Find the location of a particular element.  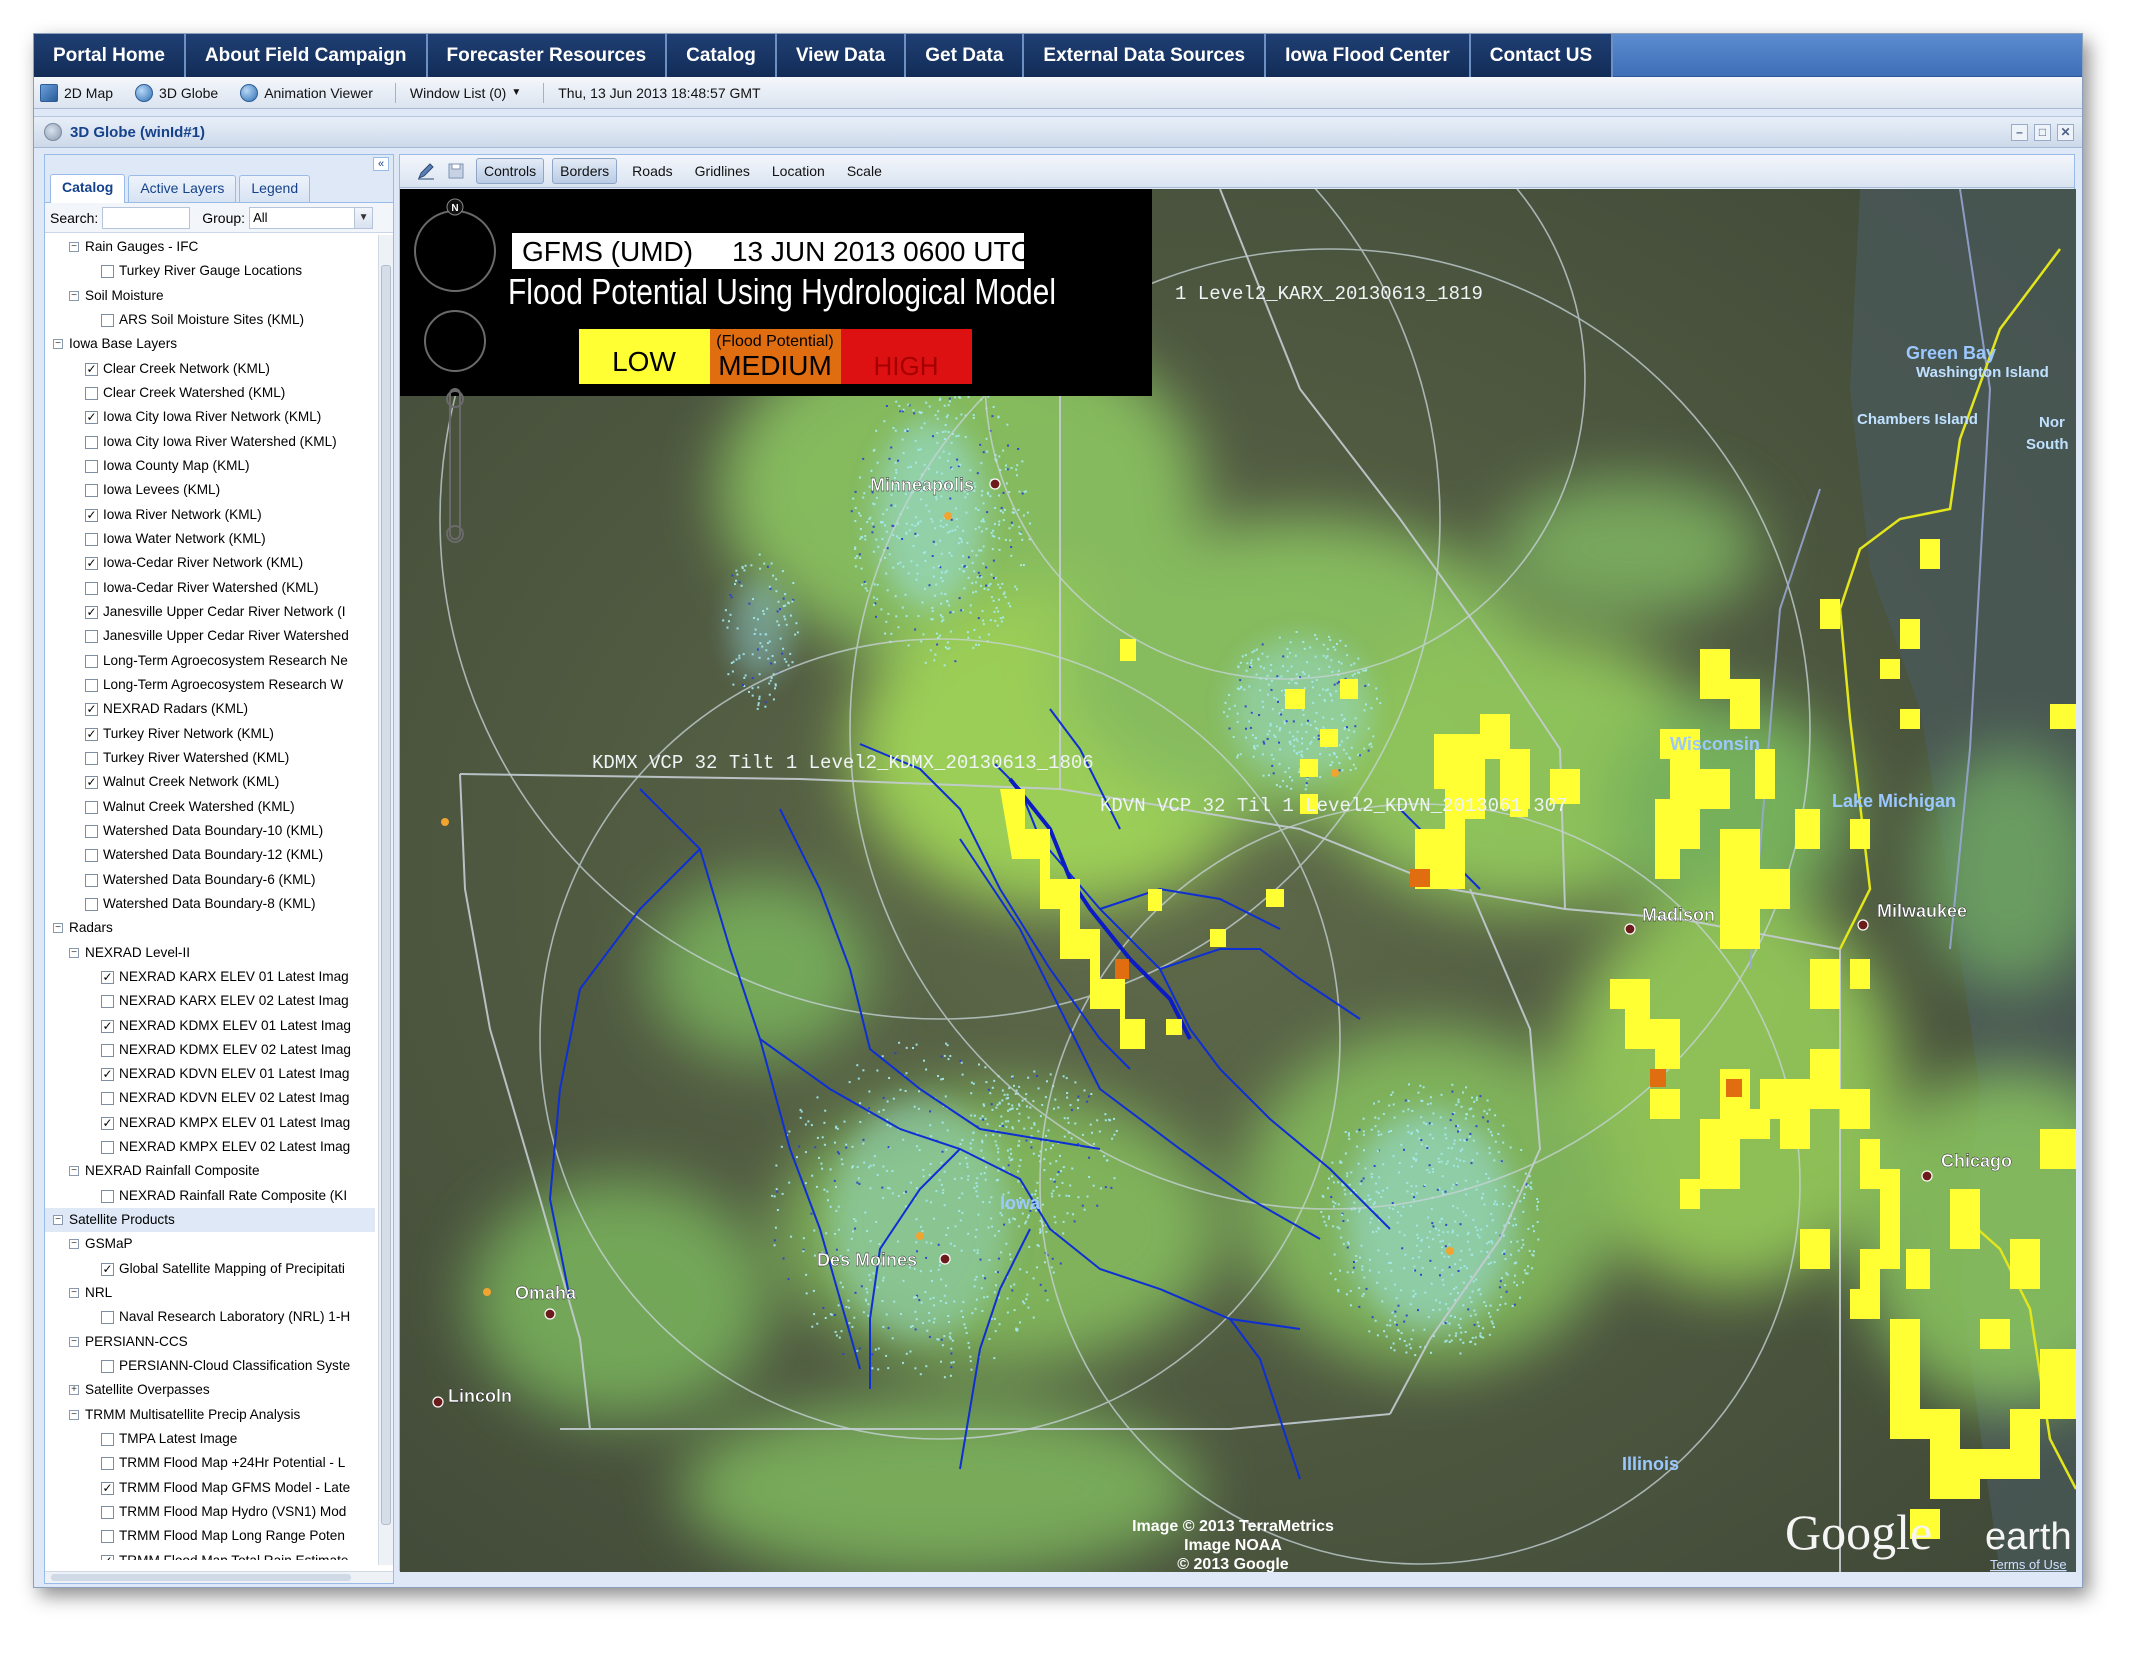

tree-node: NEXRAD KDVN ELEV 02 Latest Imag is located at coordinates (210, 1098).